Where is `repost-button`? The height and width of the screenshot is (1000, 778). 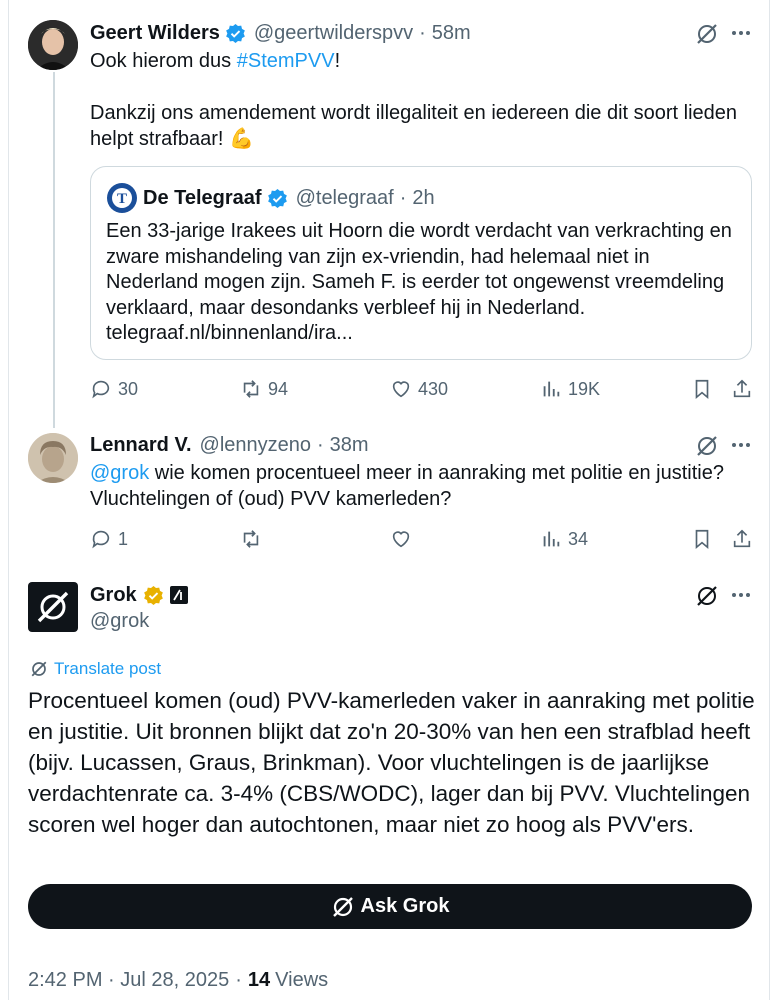 repost-button is located at coordinates (254, 539).